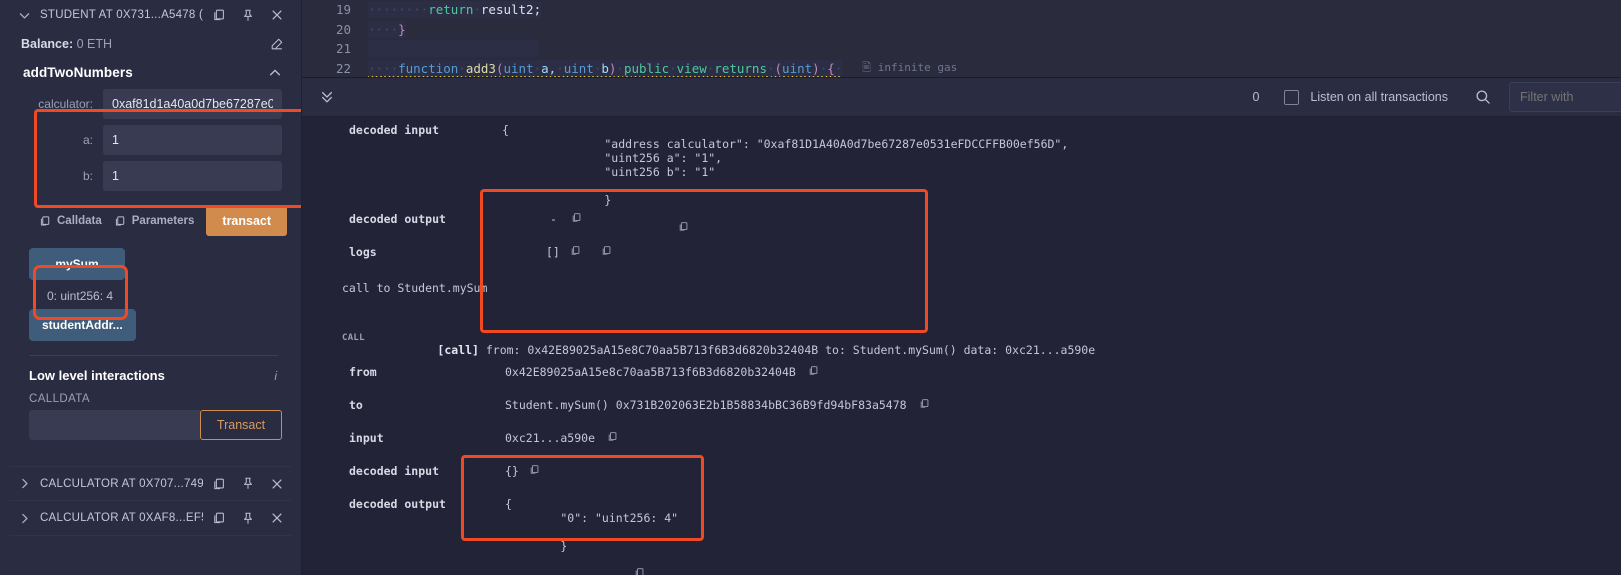 The width and height of the screenshot is (1621, 575). I want to click on function-button-mysum: mySum, so click(77, 264).